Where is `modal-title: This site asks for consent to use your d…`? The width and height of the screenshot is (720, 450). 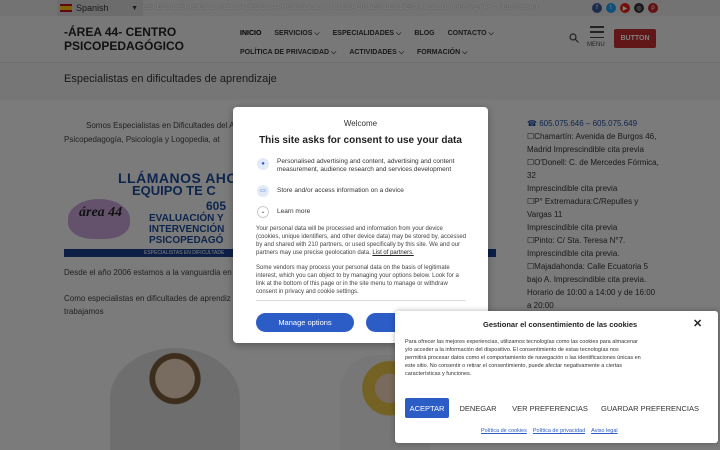 modal-title: This site asks for consent to use your d… is located at coordinates (360, 140).